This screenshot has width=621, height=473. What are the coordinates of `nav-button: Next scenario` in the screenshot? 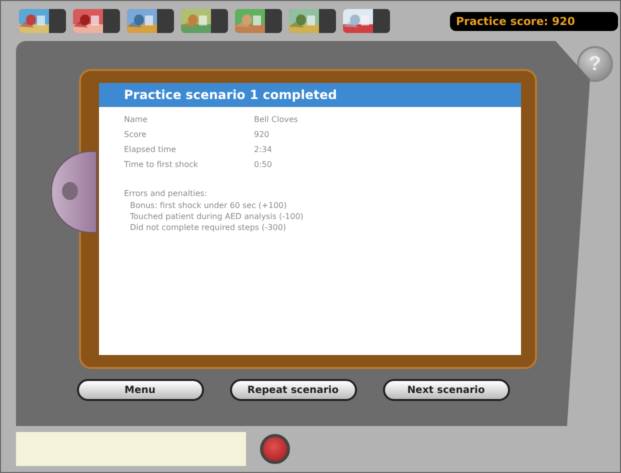 It's located at (446, 390).